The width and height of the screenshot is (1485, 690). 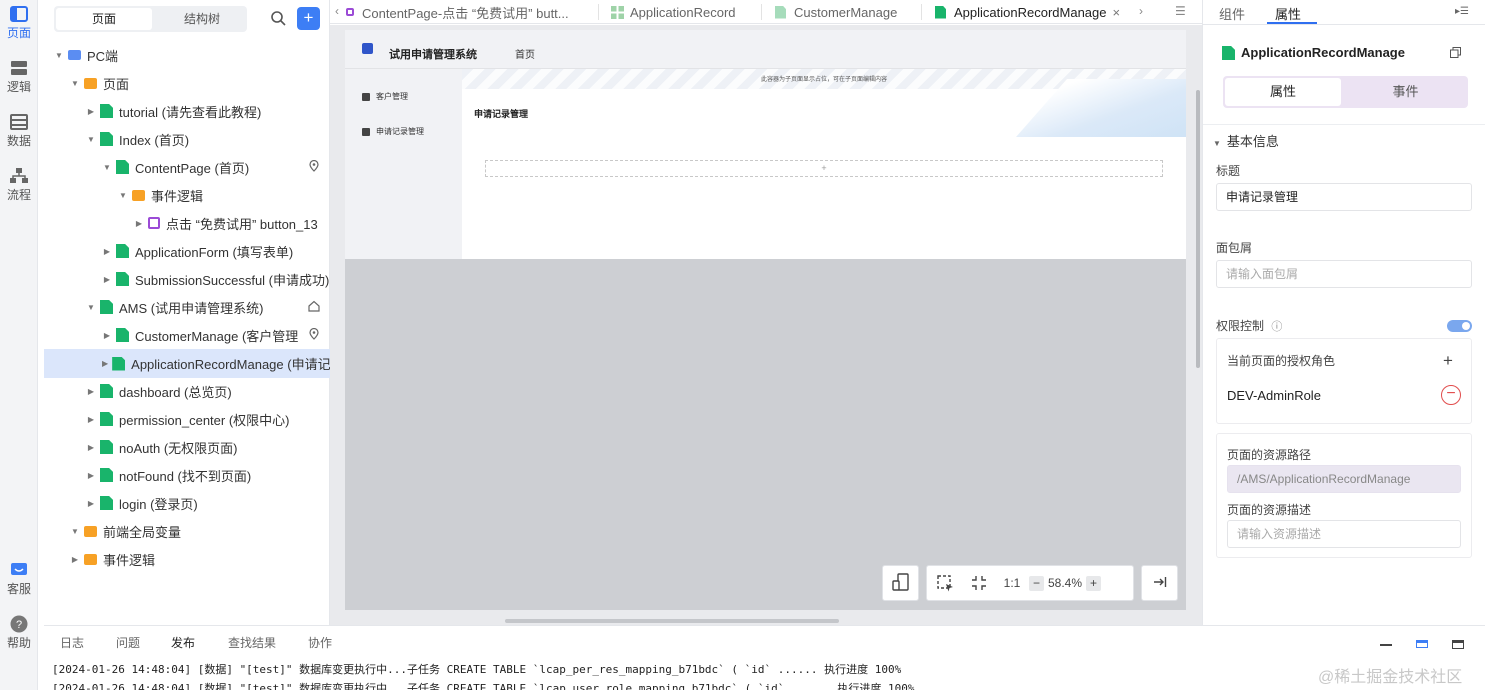 I want to click on zoom-in-button: +, so click(x=1093, y=583).